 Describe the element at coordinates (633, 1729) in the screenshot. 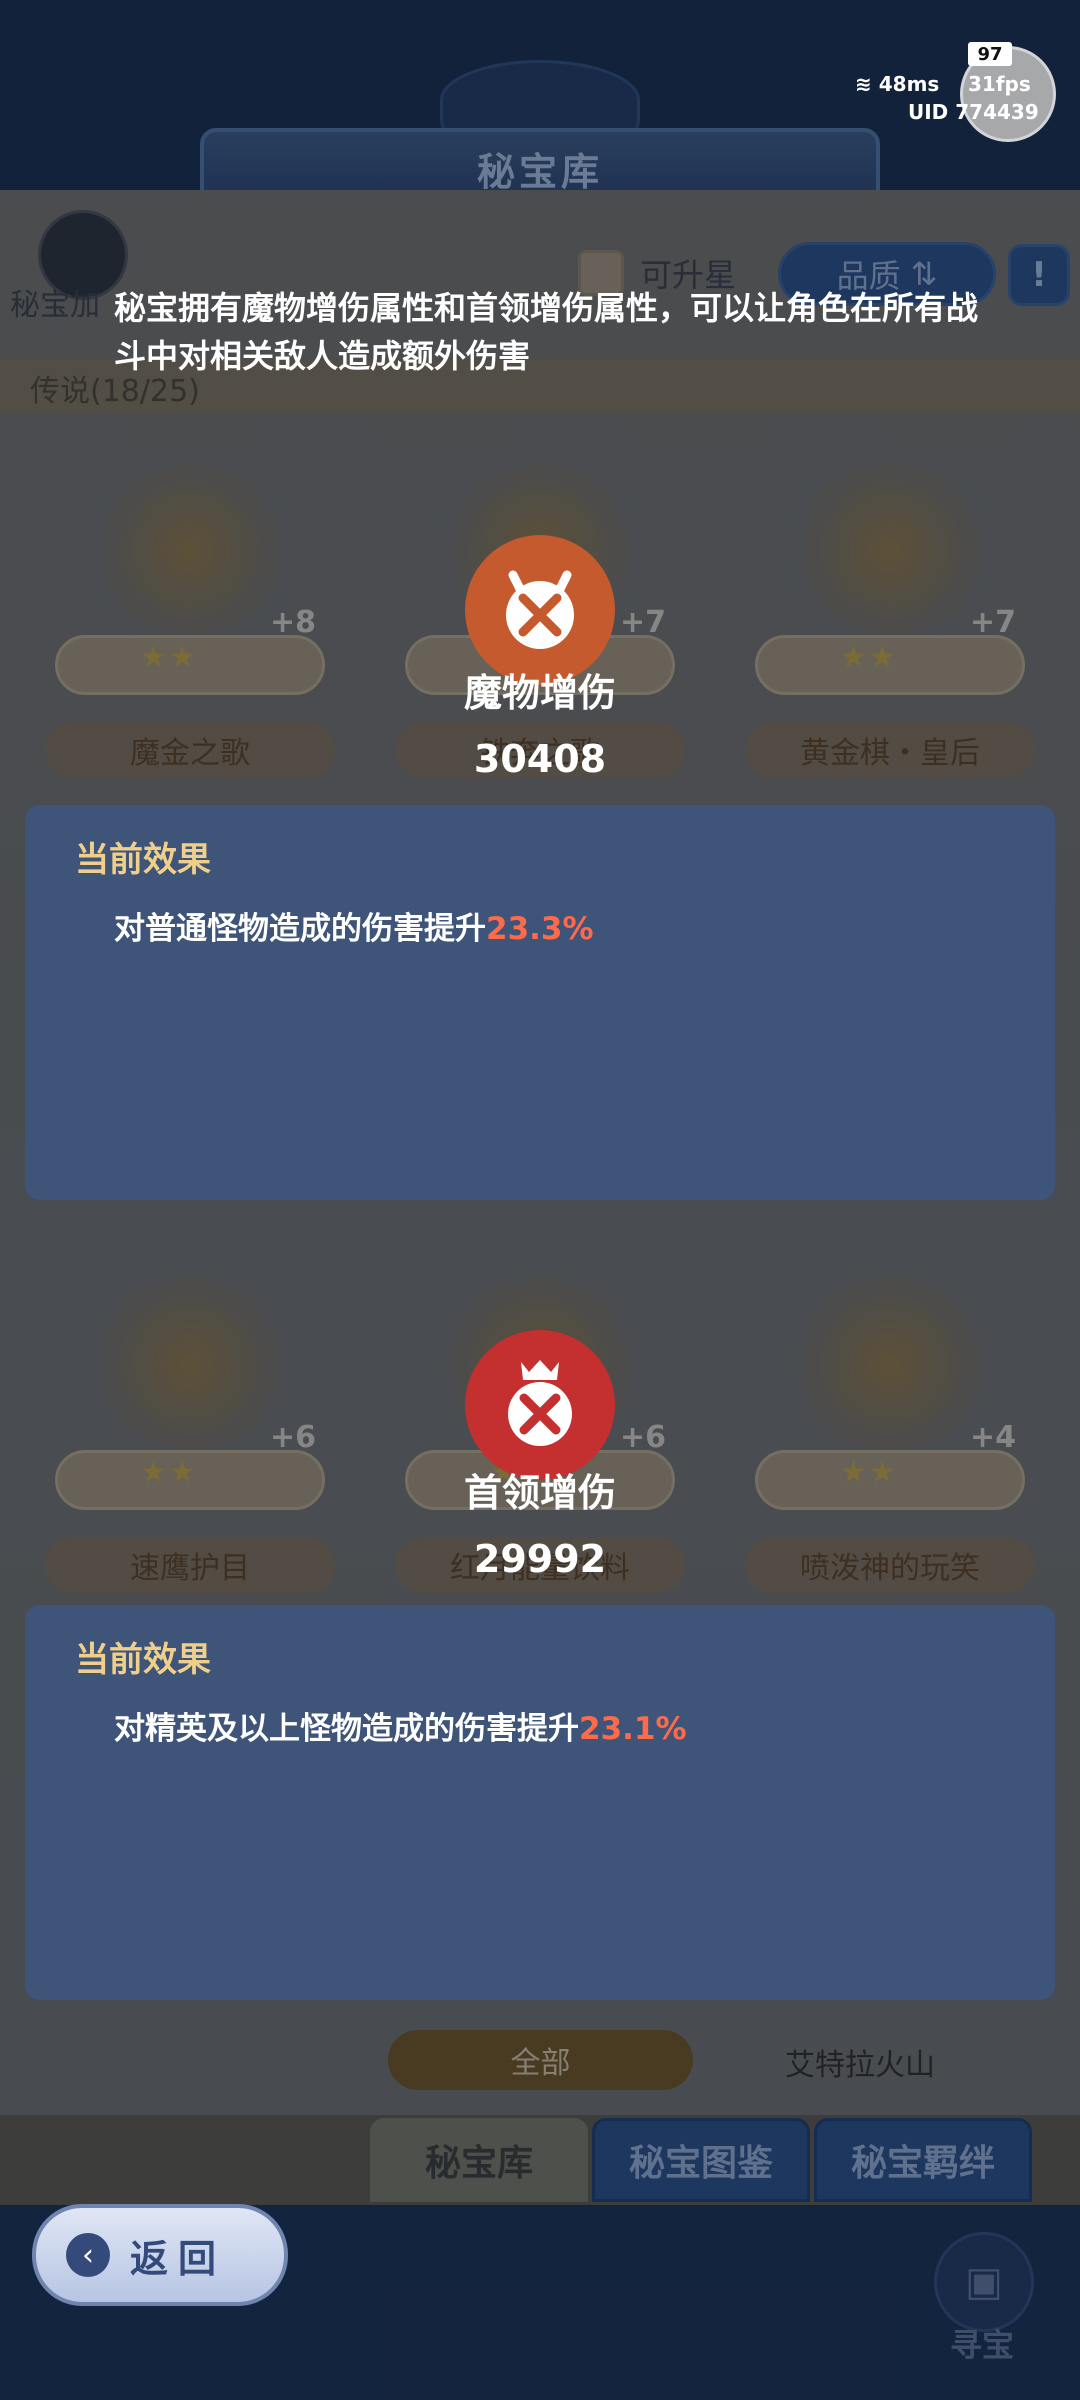

I see `effect-percent: 23.1%` at that location.